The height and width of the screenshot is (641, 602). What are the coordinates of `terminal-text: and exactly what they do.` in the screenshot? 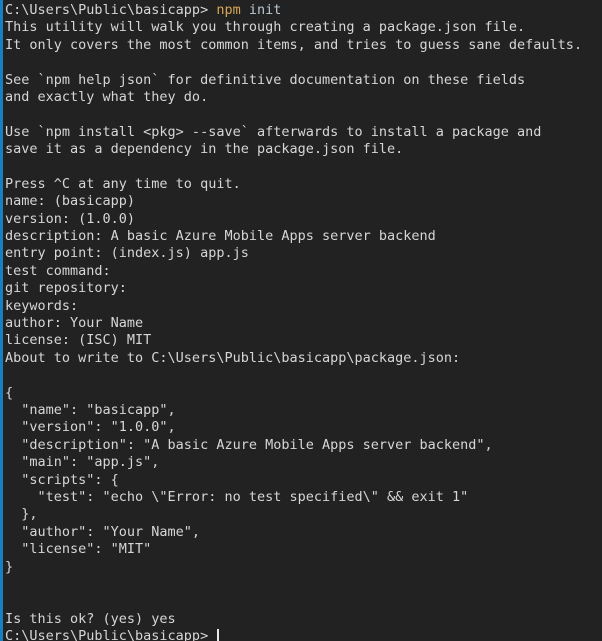 It's located at (107, 96).